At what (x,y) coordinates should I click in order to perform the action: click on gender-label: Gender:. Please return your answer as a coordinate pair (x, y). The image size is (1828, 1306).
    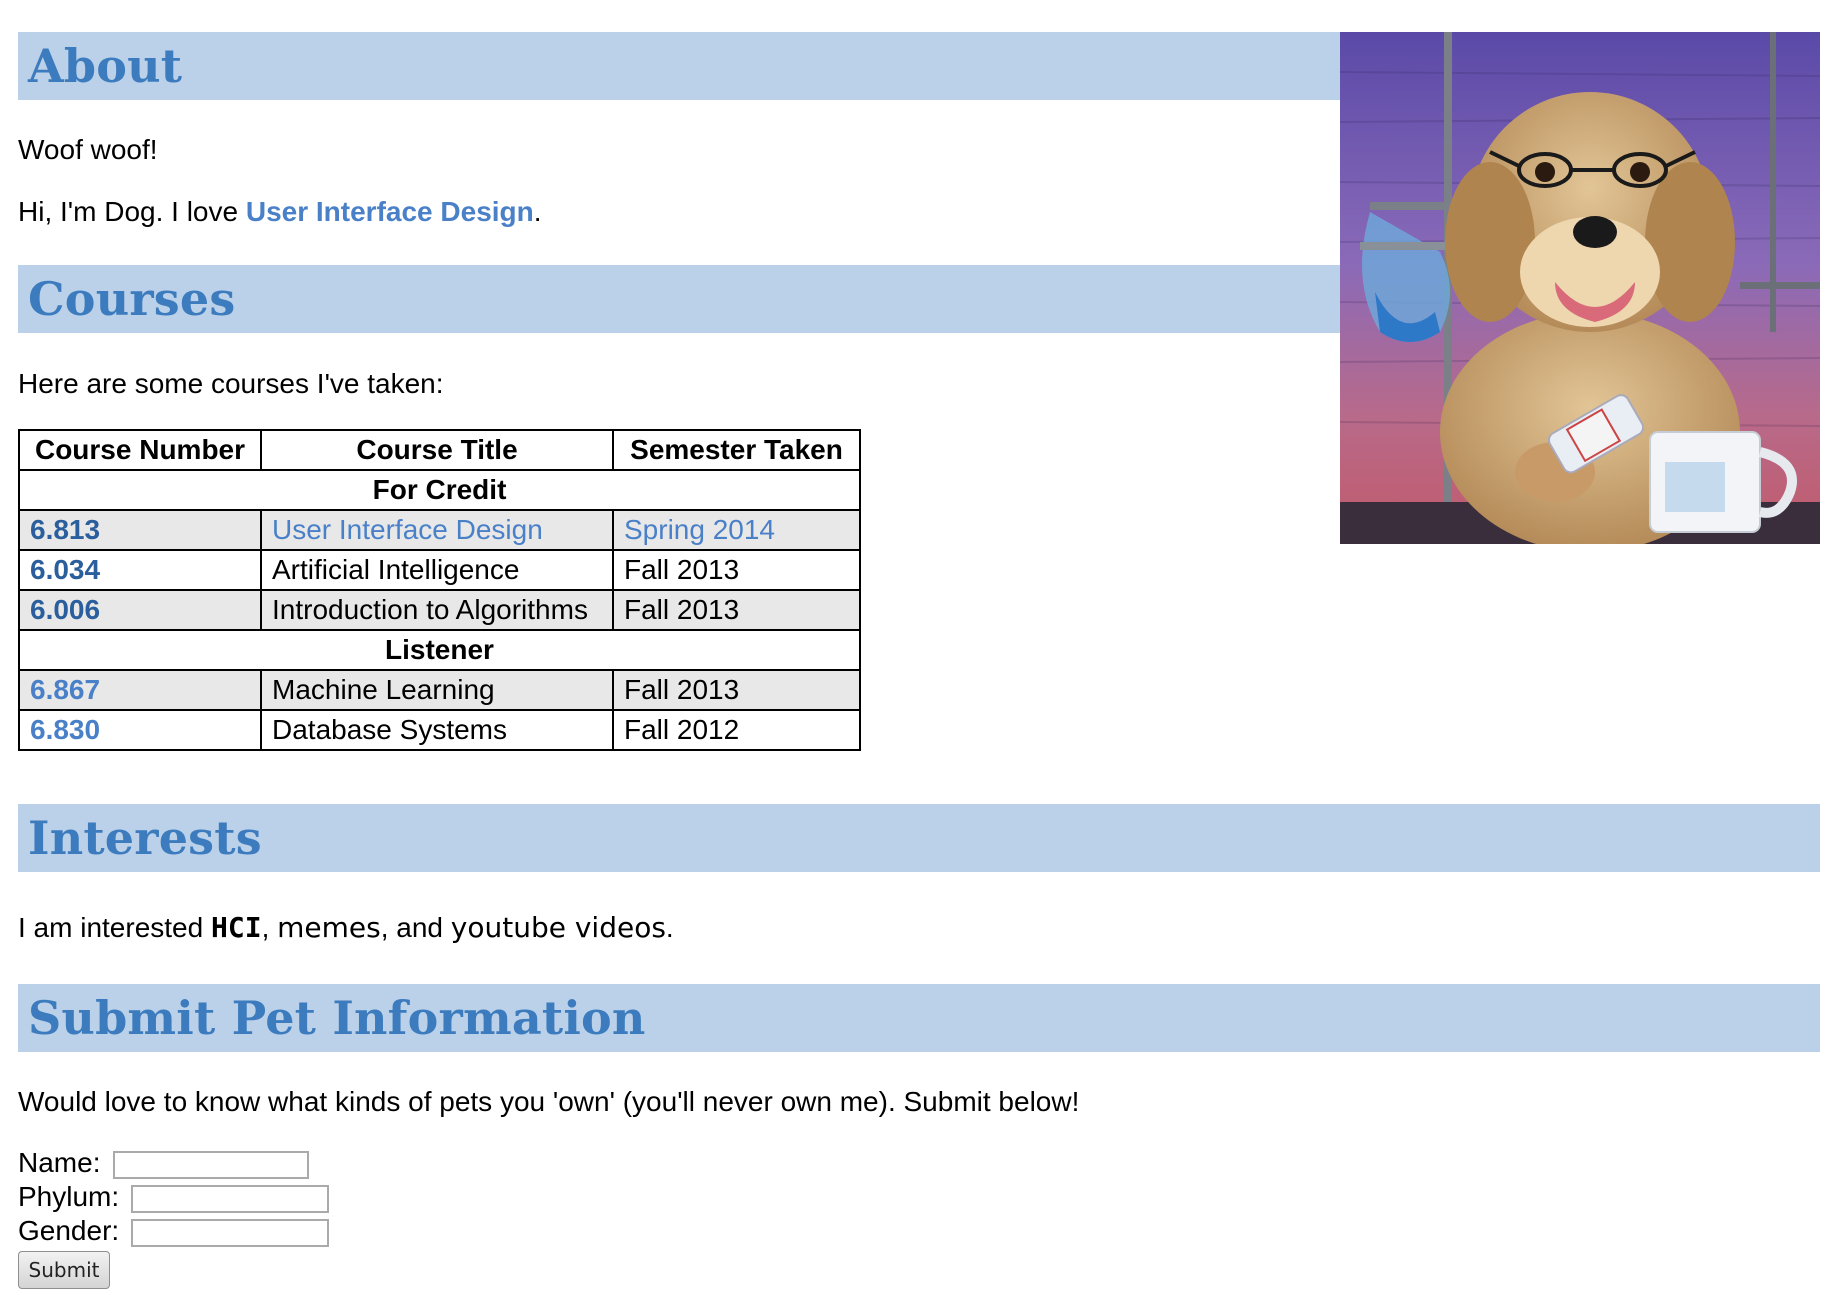
    Looking at the image, I should click on (69, 1230).